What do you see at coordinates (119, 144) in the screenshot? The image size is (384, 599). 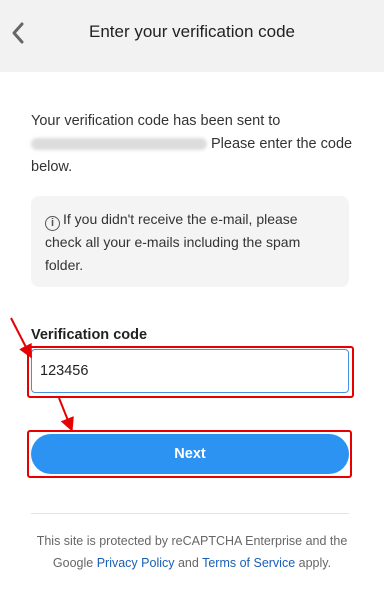 I see `redacted-email` at bounding box center [119, 144].